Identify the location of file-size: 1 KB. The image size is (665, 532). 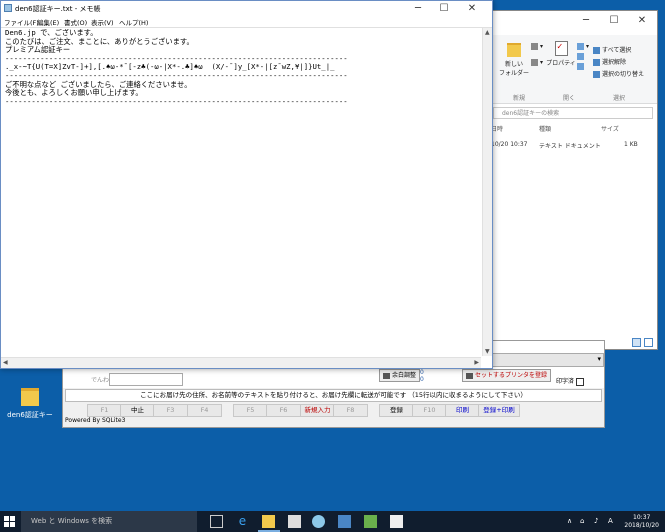
(631, 144).